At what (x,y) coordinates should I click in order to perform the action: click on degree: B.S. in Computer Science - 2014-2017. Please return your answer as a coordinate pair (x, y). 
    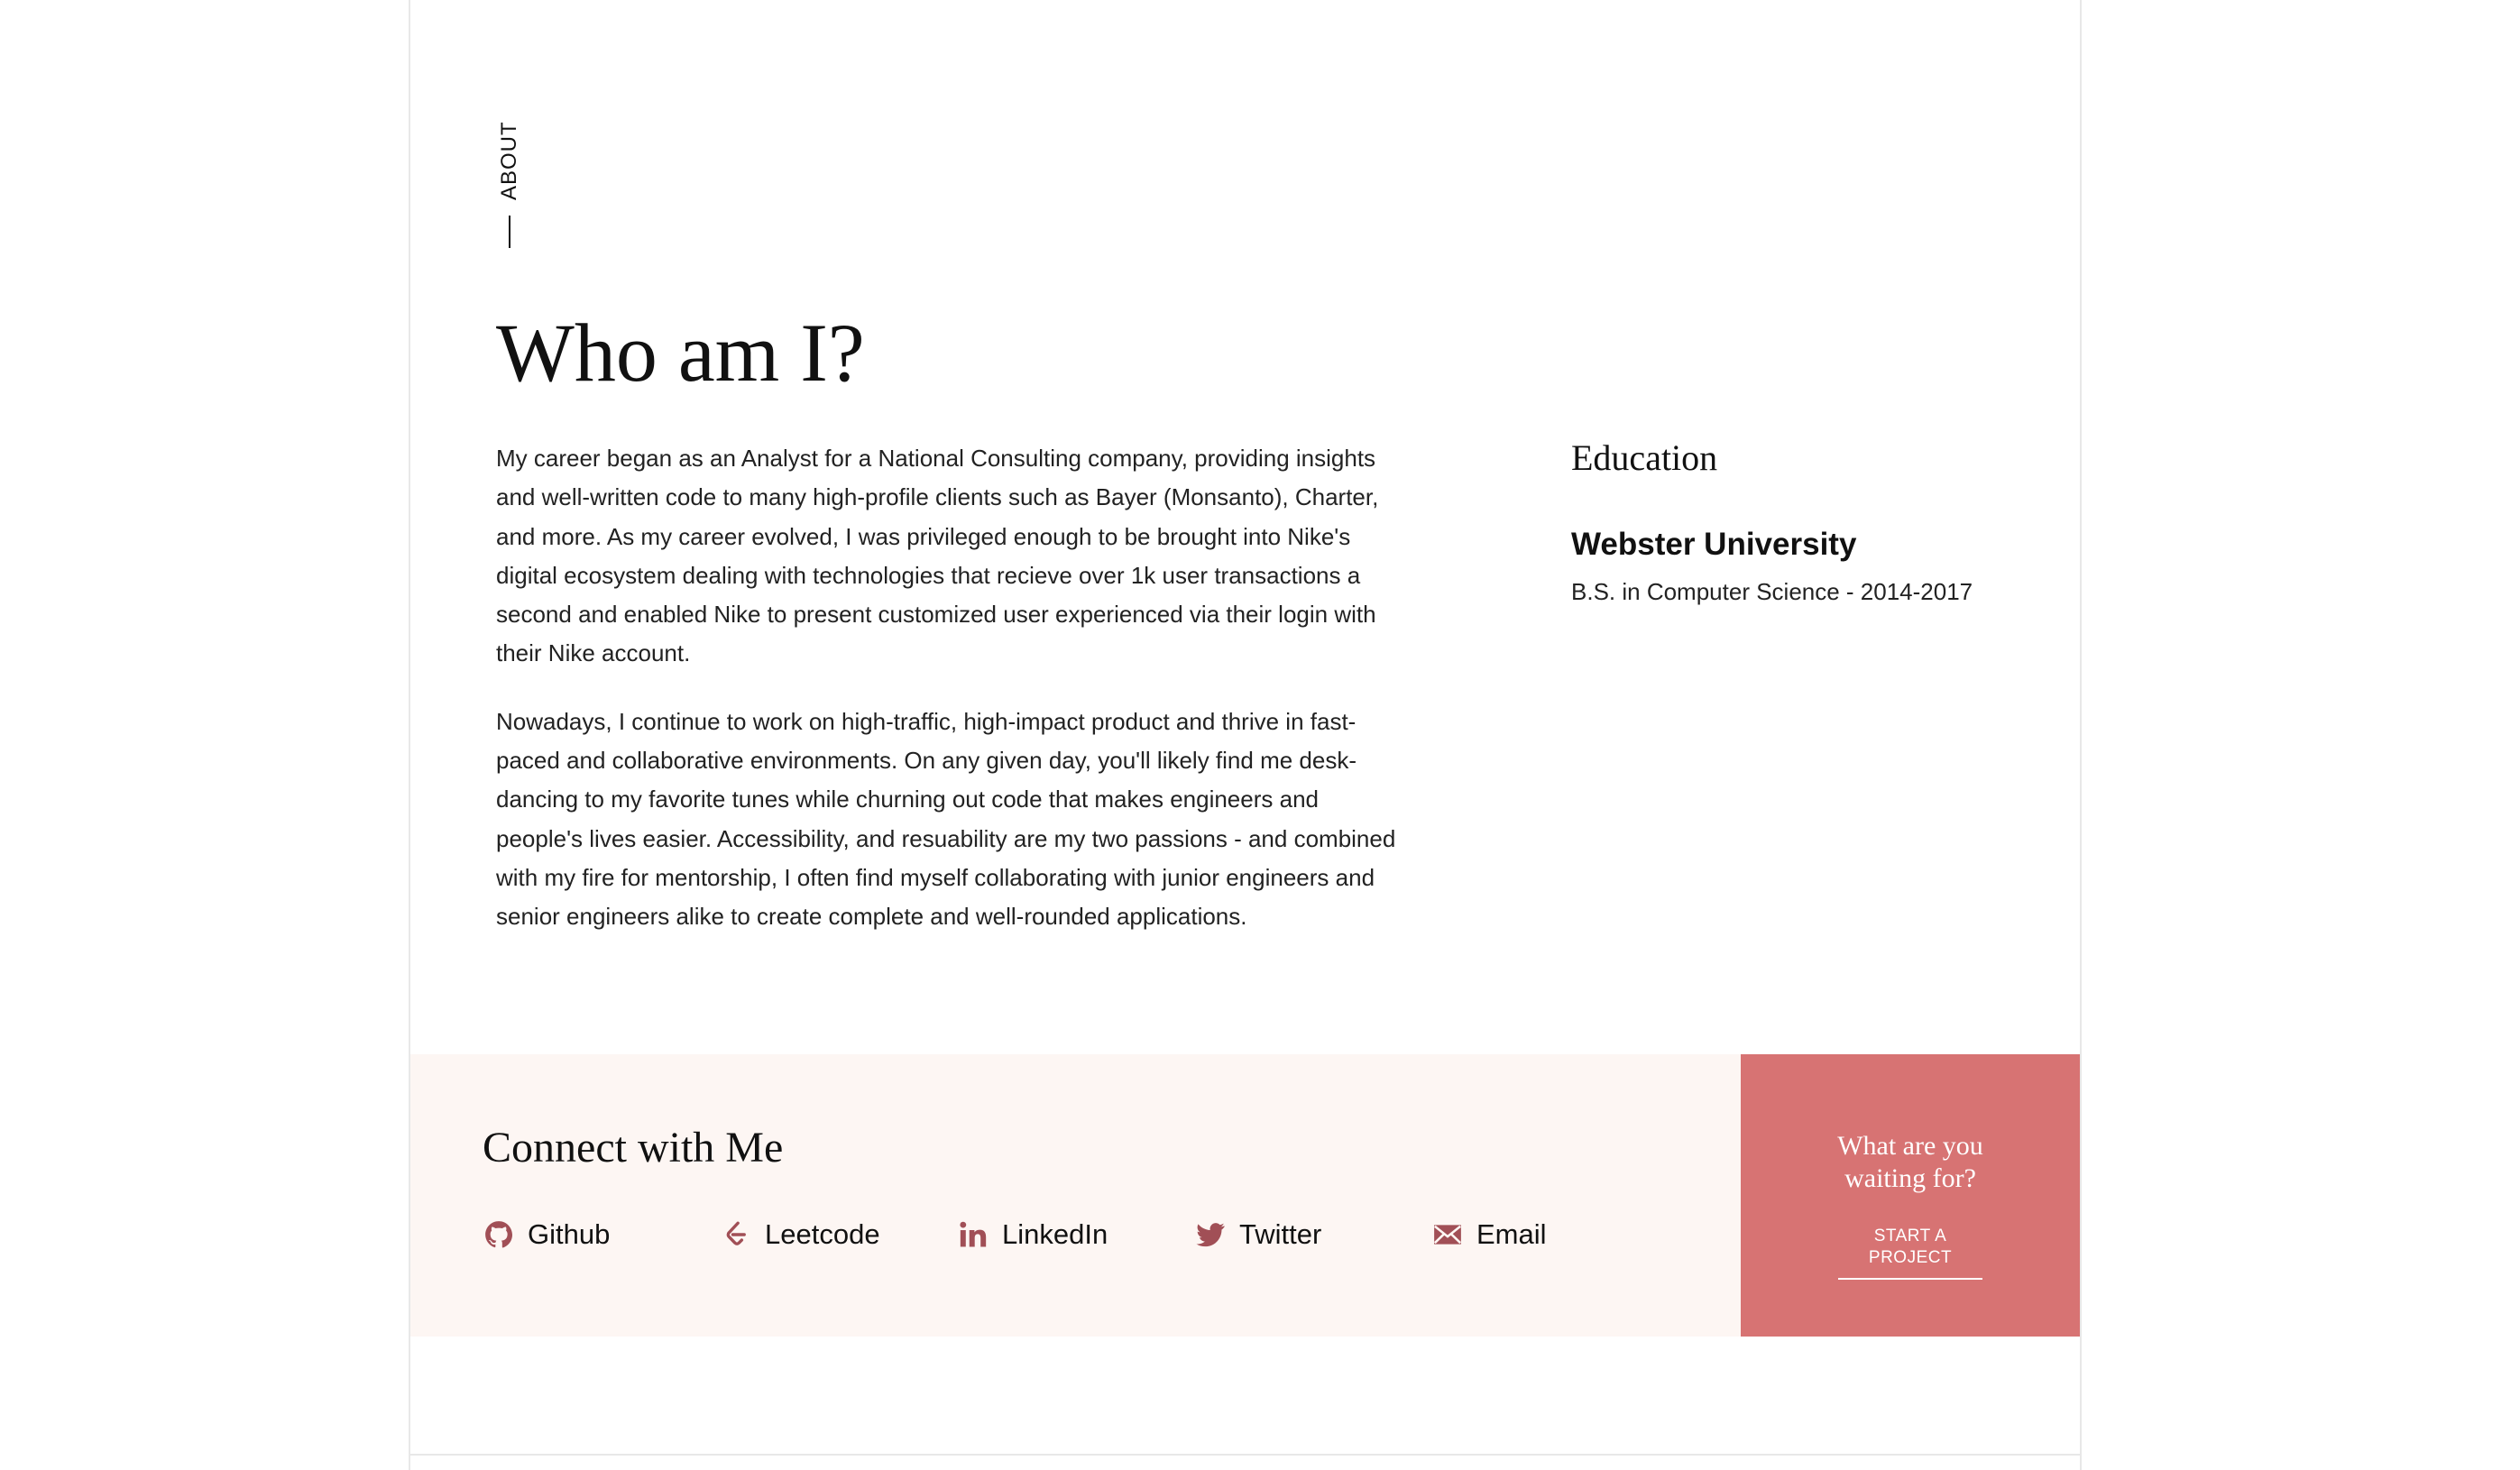
    Looking at the image, I should click on (1772, 591).